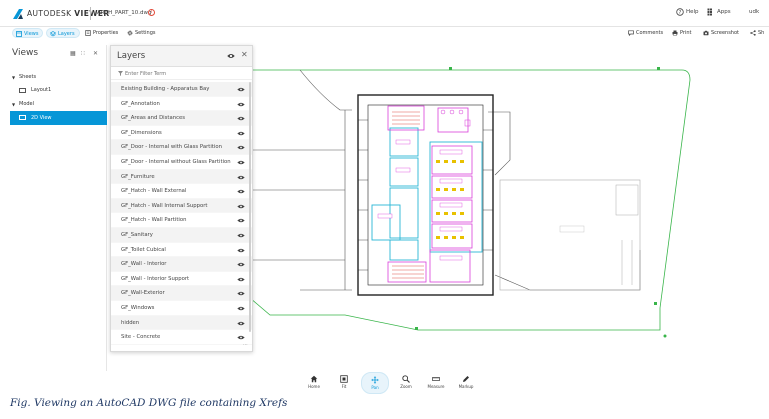  Describe the element at coordinates (83, 53) in the screenshot. I see `list-view-icon: ∷` at that location.